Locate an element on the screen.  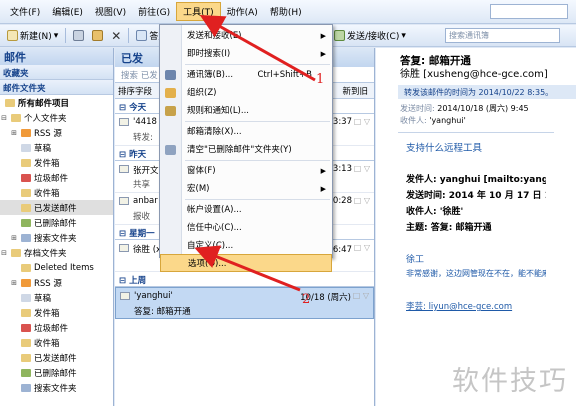
watermark-text: 软件技巧 is located at coordinates (510, 381).